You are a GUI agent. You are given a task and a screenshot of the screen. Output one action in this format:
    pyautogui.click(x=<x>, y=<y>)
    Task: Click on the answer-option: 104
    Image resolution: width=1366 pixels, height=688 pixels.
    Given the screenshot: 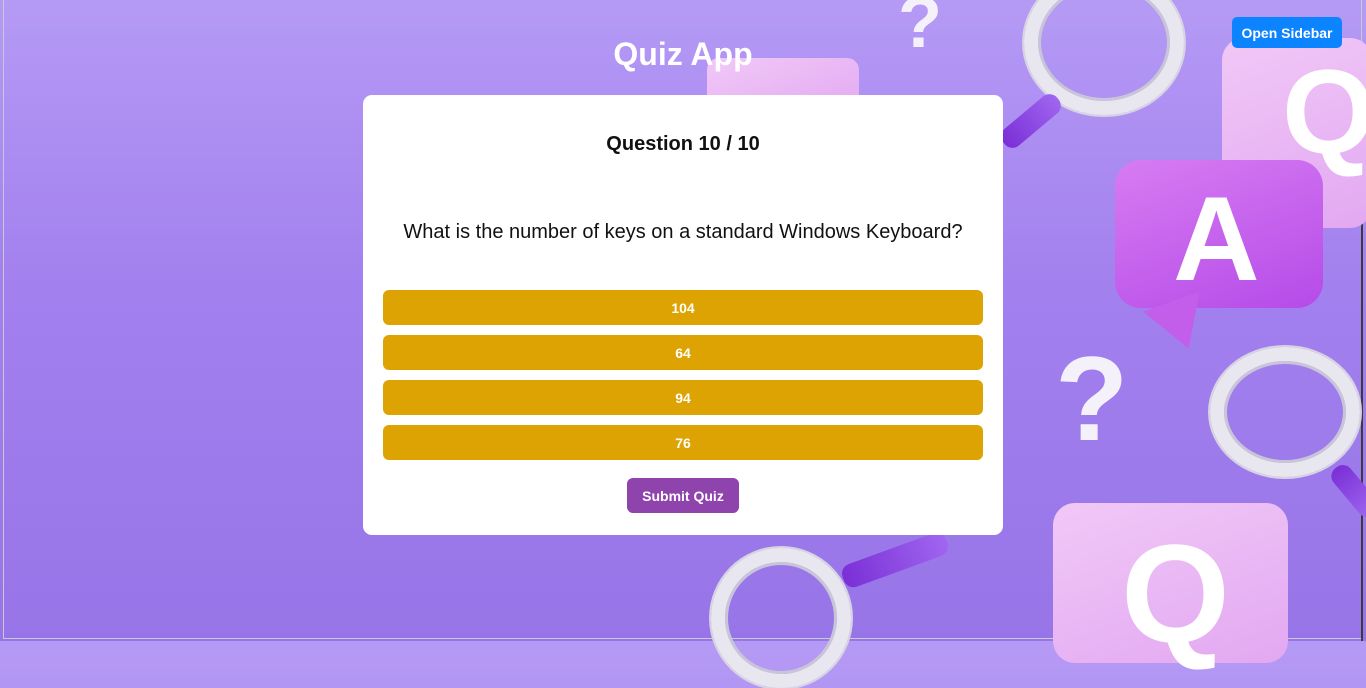 What is the action you would take?
    pyautogui.click(x=683, y=307)
    